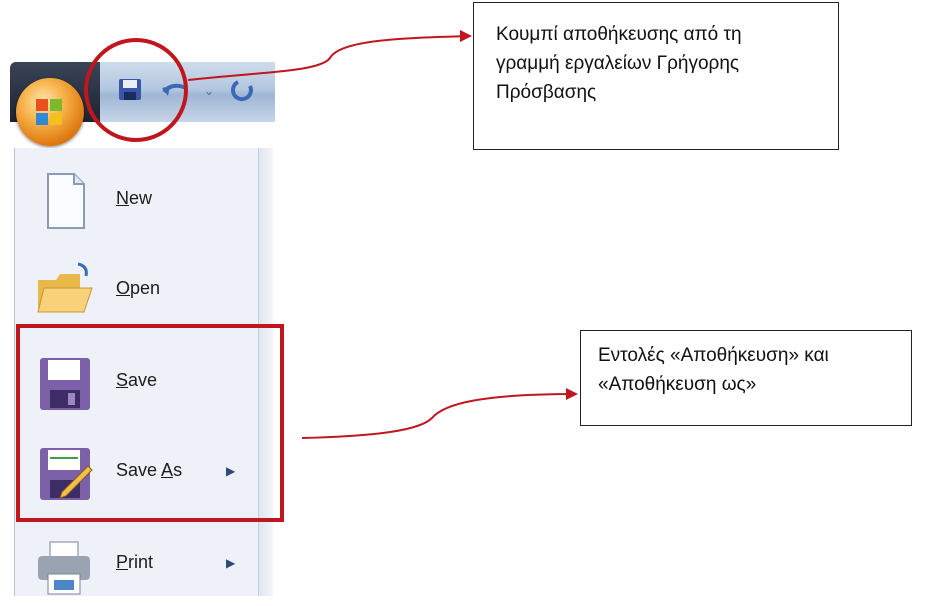 The width and height of the screenshot is (931, 606). Describe the element at coordinates (618, 63) in the screenshot. I see `callout-line: γραμμή εργαλείων Γρήγορης` at that location.